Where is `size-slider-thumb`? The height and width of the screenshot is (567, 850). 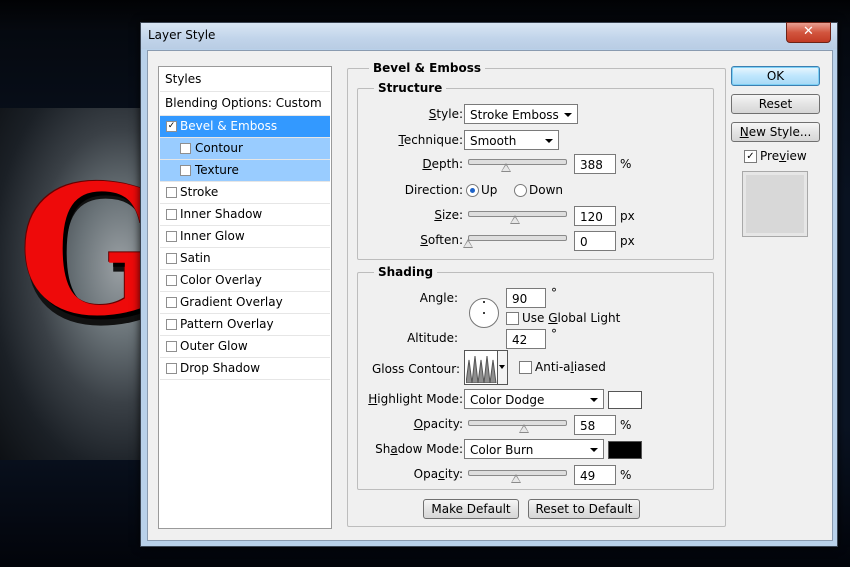 size-slider-thumb is located at coordinates (514, 219).